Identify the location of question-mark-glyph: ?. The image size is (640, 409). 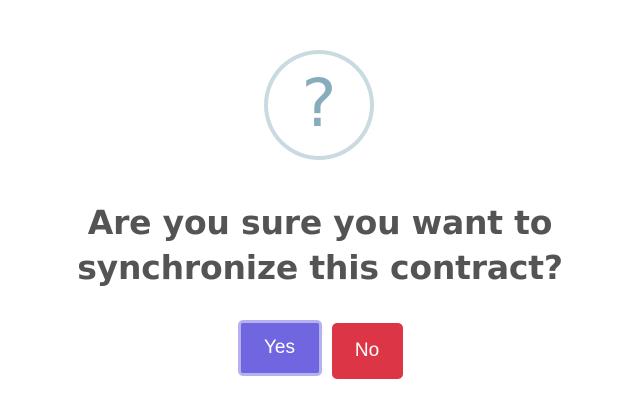
(319, 103).